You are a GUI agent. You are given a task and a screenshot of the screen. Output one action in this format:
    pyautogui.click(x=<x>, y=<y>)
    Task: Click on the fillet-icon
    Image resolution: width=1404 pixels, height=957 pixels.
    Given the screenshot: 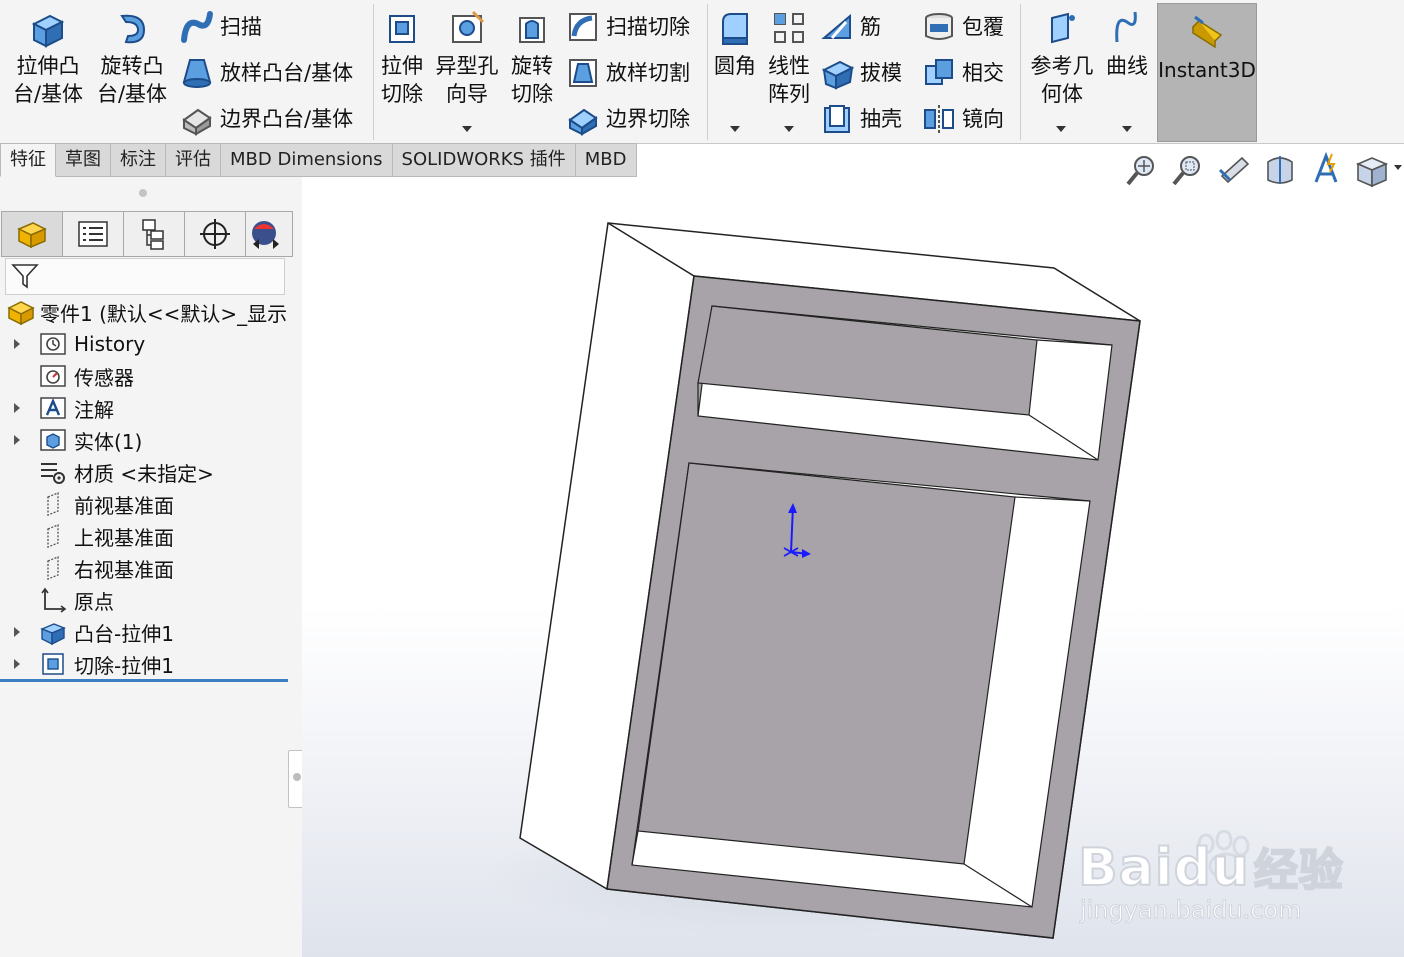 What is the action you would take?
    pyautogui.click(x=735, y=28)
    